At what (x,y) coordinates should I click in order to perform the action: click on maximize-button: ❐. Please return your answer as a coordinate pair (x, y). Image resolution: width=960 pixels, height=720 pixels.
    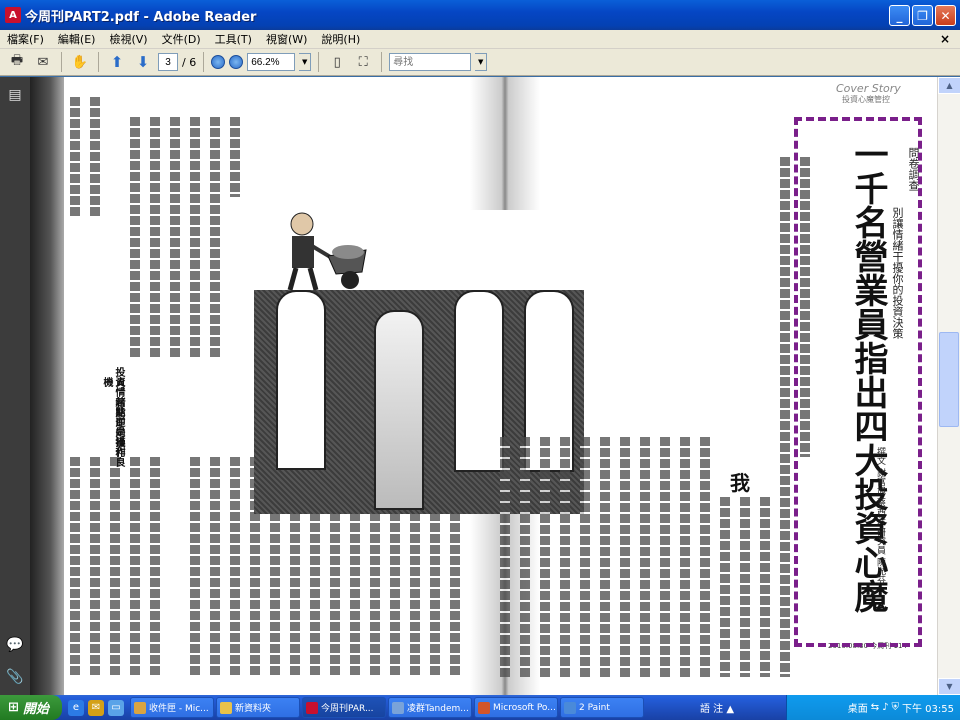
    Looking at the image, I should click on (922, 15).